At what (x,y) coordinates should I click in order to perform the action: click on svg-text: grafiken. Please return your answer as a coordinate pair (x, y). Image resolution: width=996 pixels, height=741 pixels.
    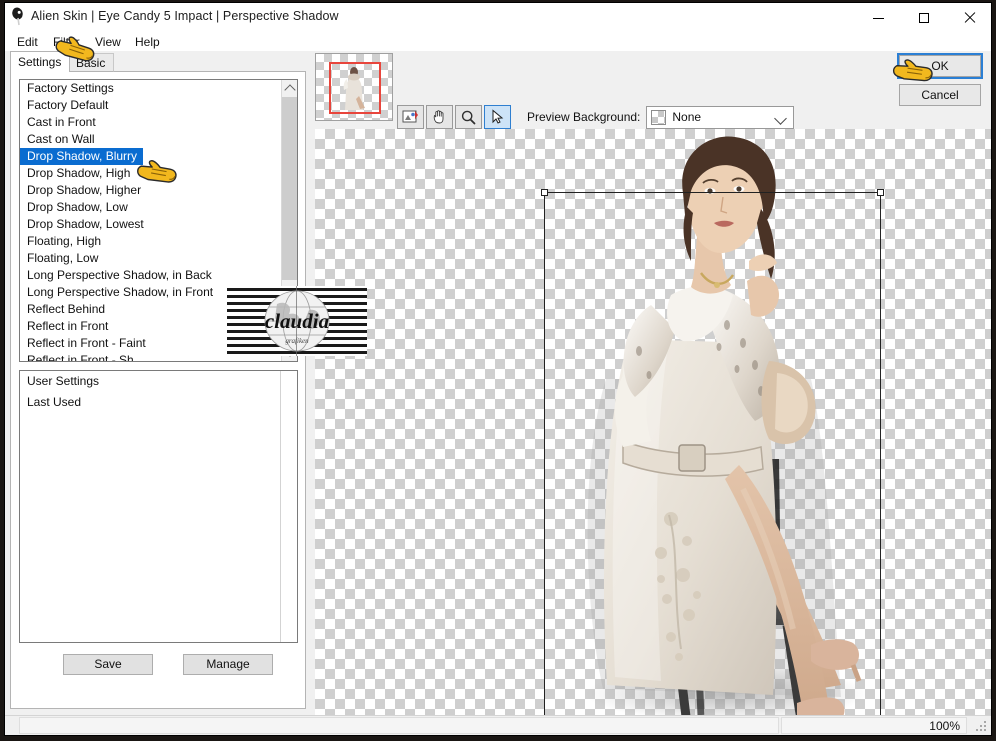
    Looking at the image, I should click on (297, 341).